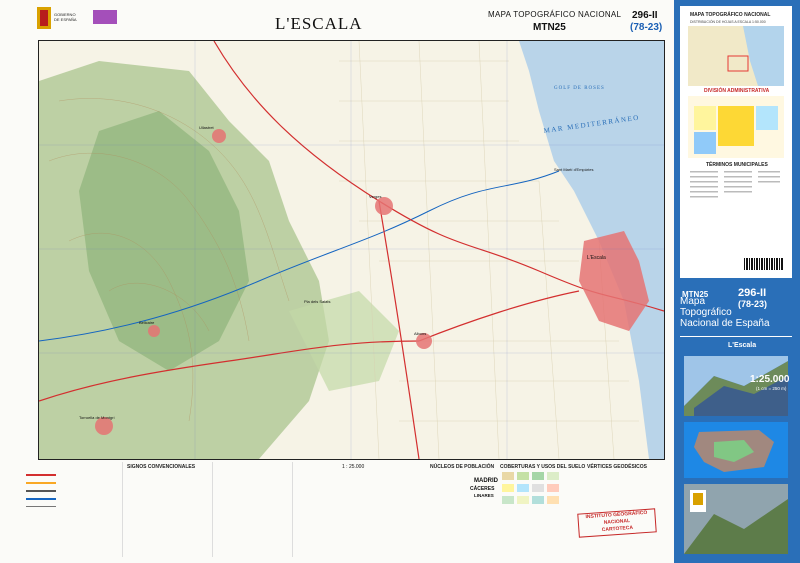 The height and width of the screenshot is (563, 800). What do you see at coordinates (736, 450) in the screenshot?
I see `cover-photo-iberia` at bounding box center [736, 450].